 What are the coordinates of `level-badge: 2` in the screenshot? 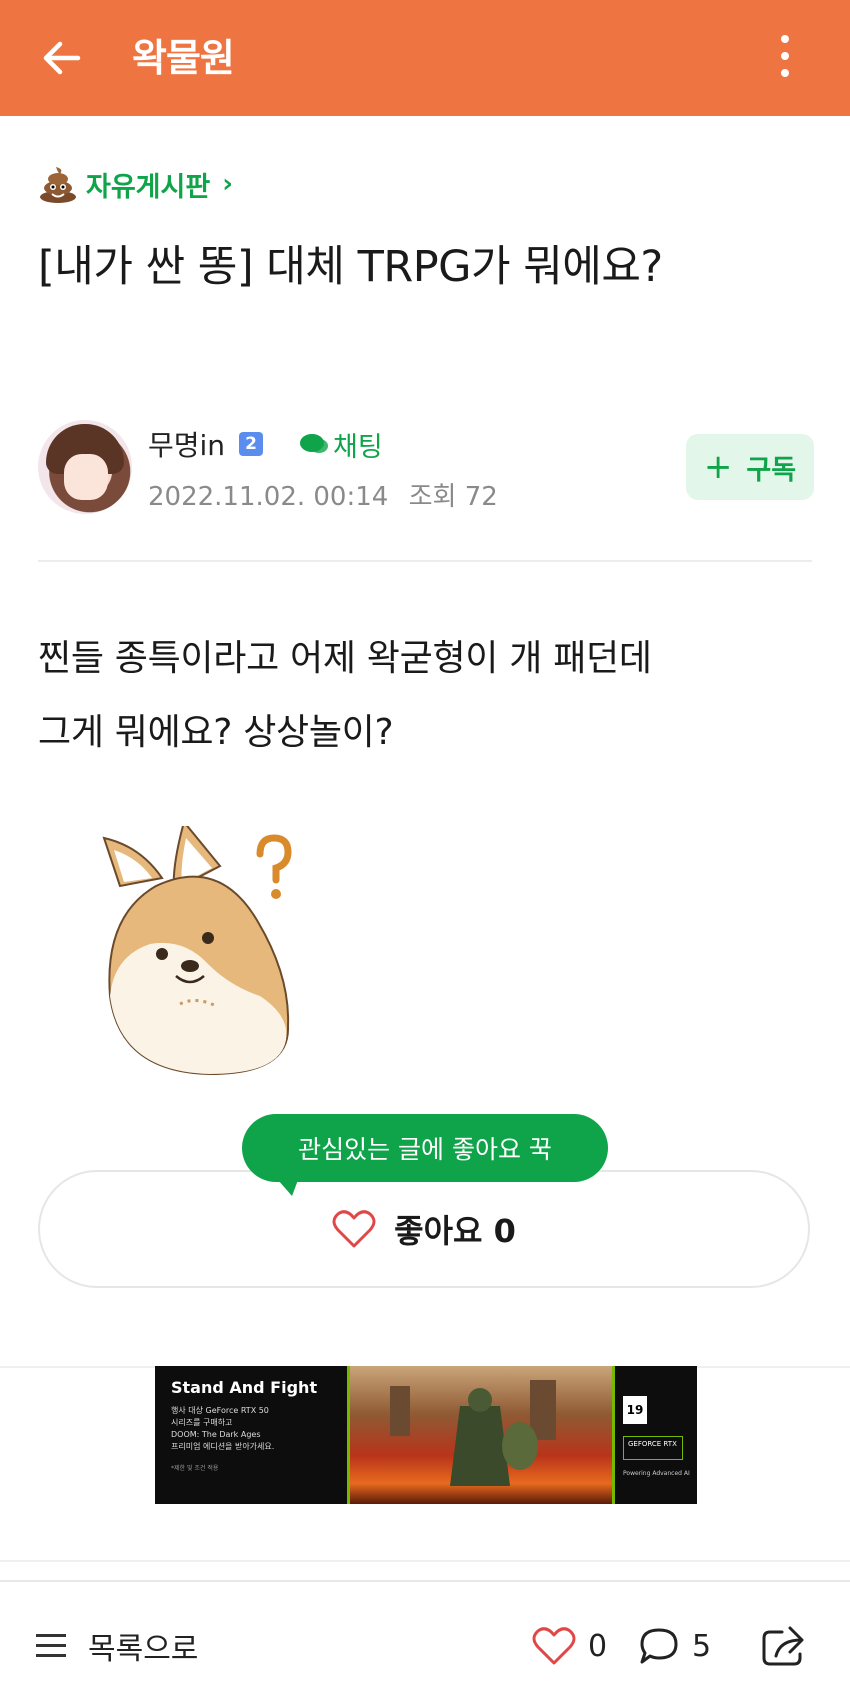 It's located at (251, 444).